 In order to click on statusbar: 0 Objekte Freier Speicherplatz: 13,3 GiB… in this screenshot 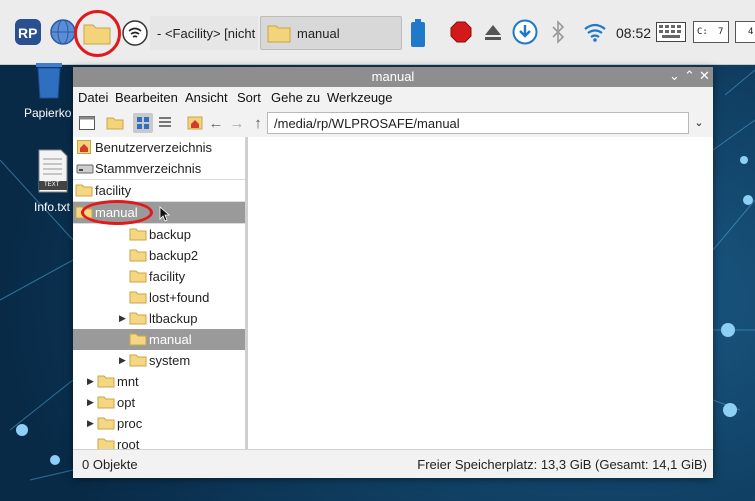, I will do `click(393, 463)`.